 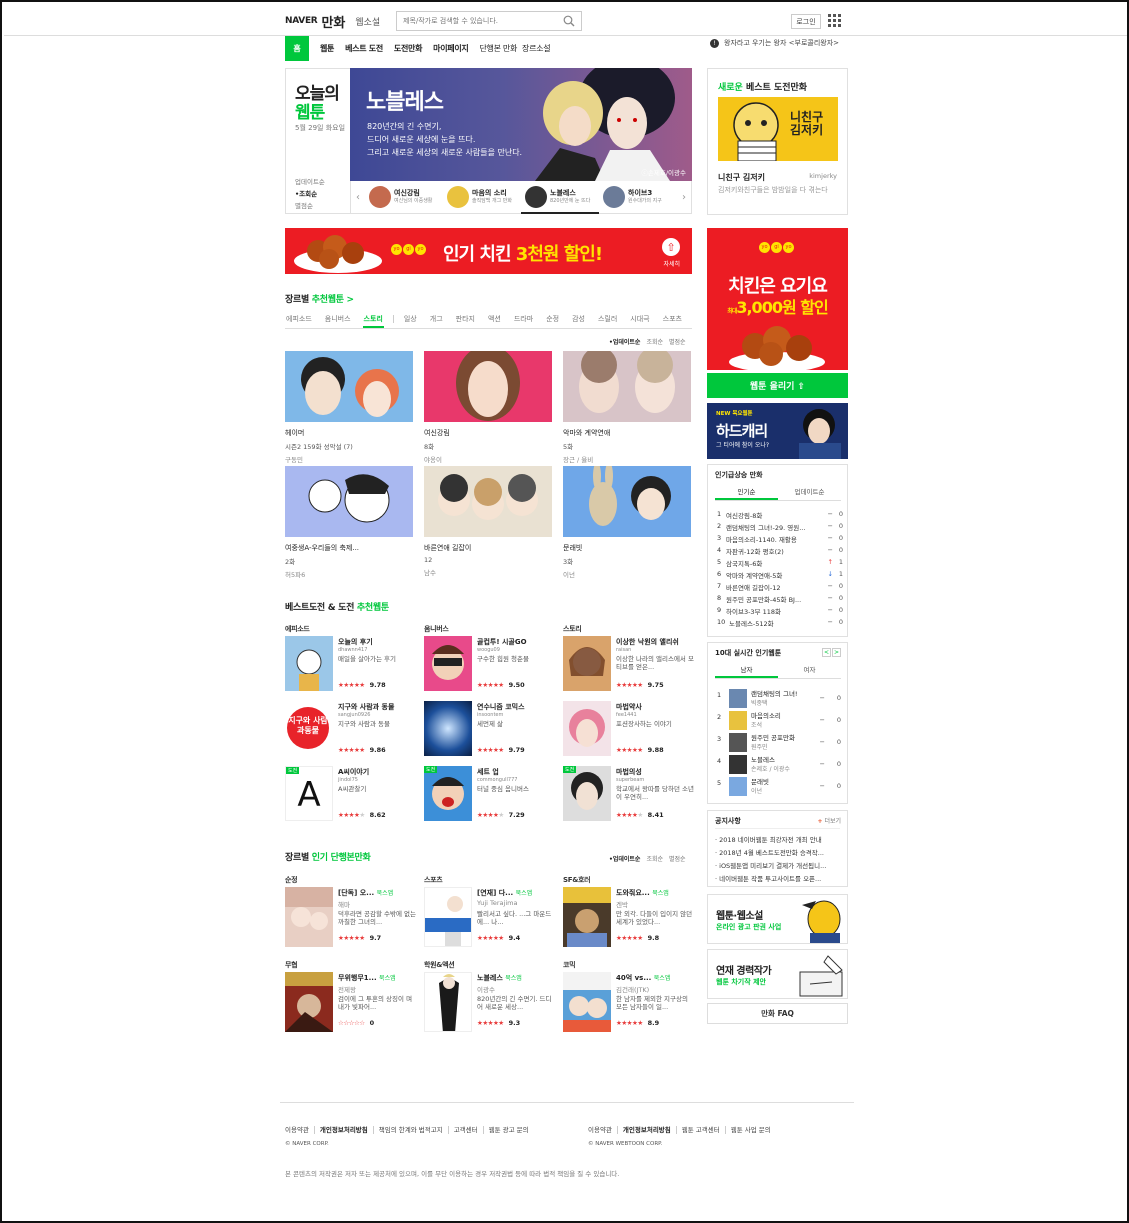 I want to click on rank-item: 8 원주민 공포만화-45화 BJ... −0, so click(x=780, y=599).